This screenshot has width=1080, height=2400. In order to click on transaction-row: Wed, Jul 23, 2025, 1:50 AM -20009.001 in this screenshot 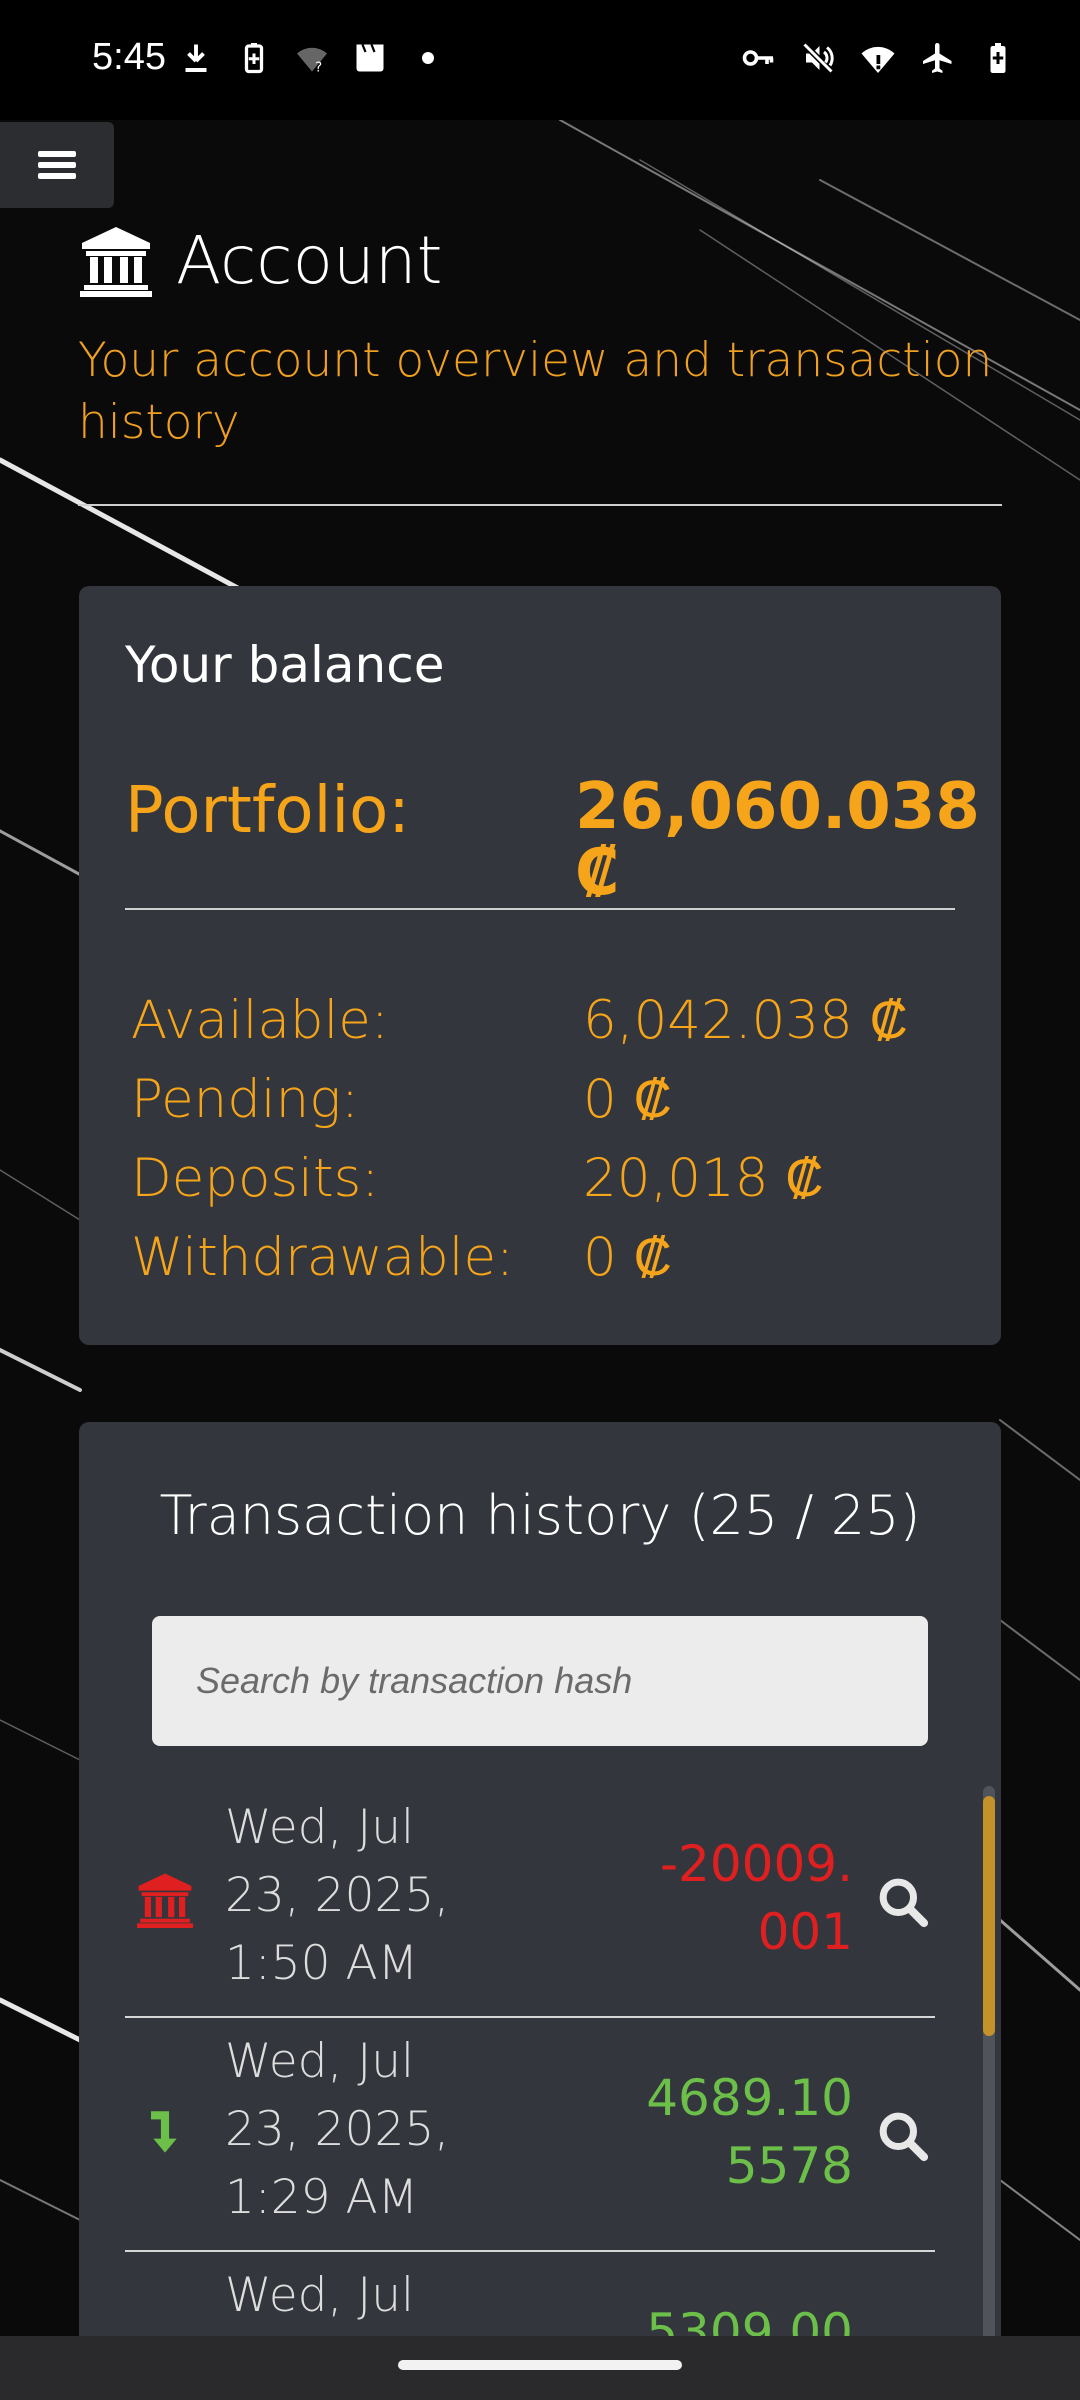, I will do `click(530, 1901)`.